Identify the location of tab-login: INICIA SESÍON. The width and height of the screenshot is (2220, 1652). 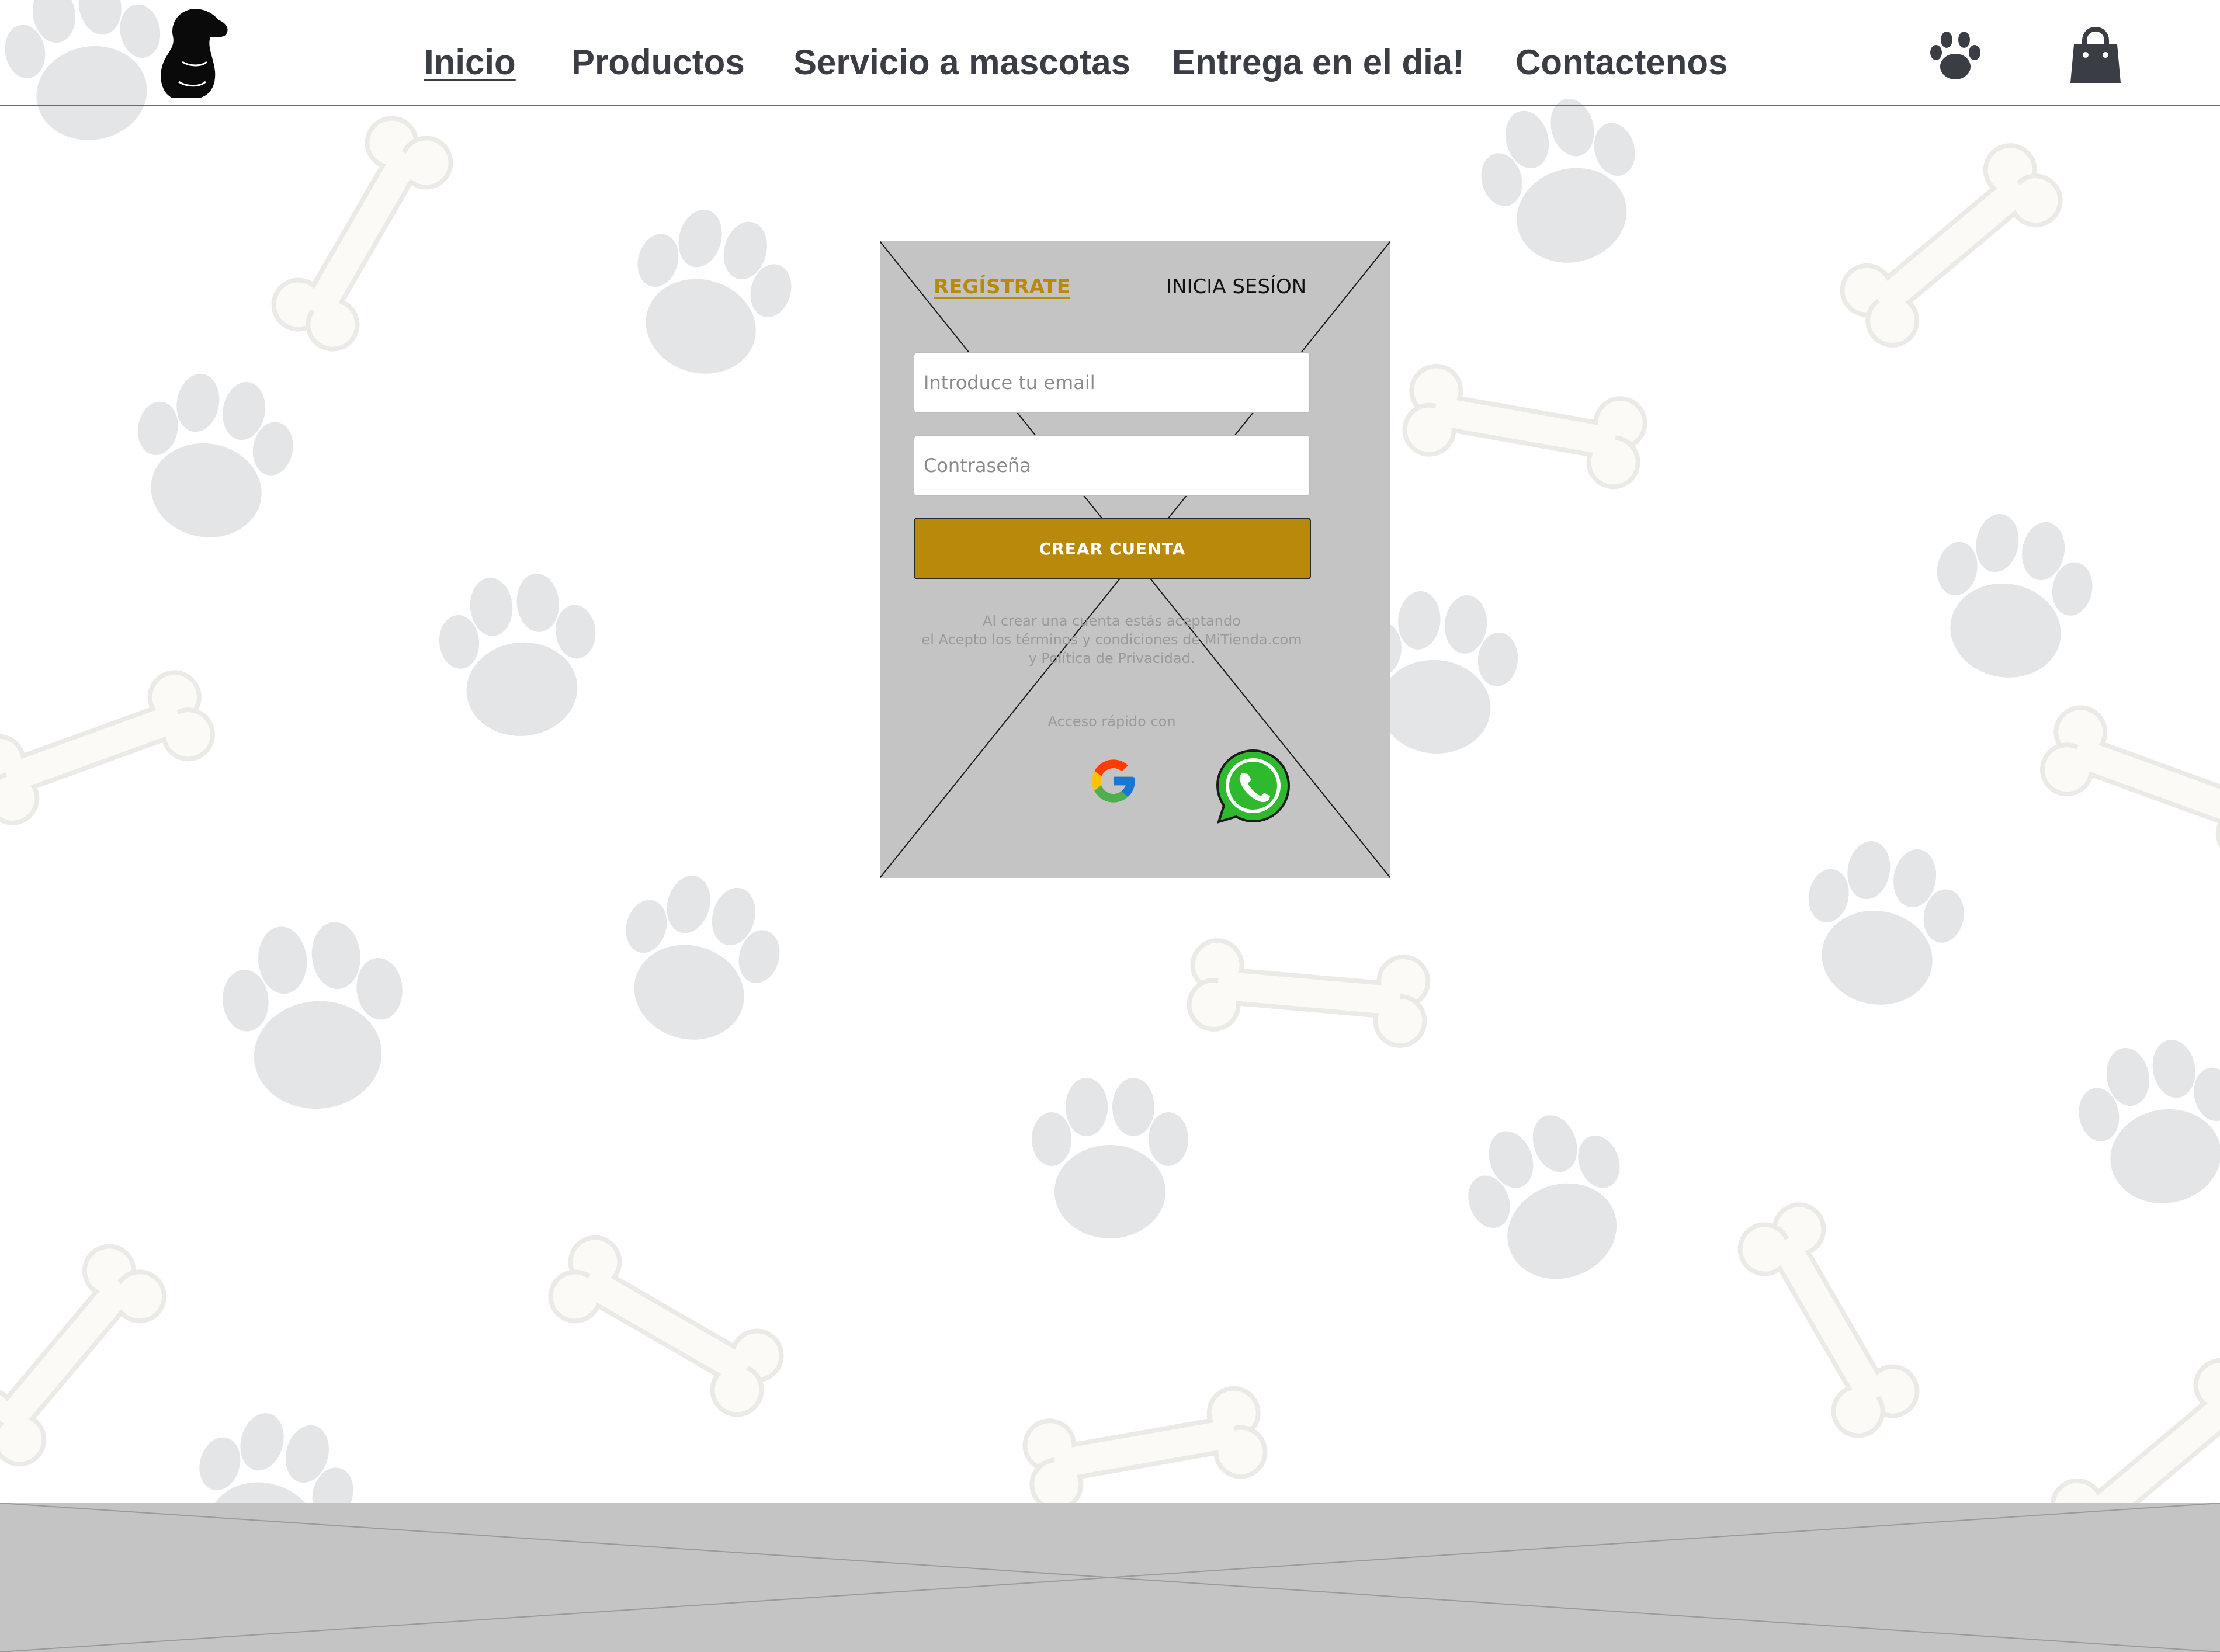
(1236, 287).